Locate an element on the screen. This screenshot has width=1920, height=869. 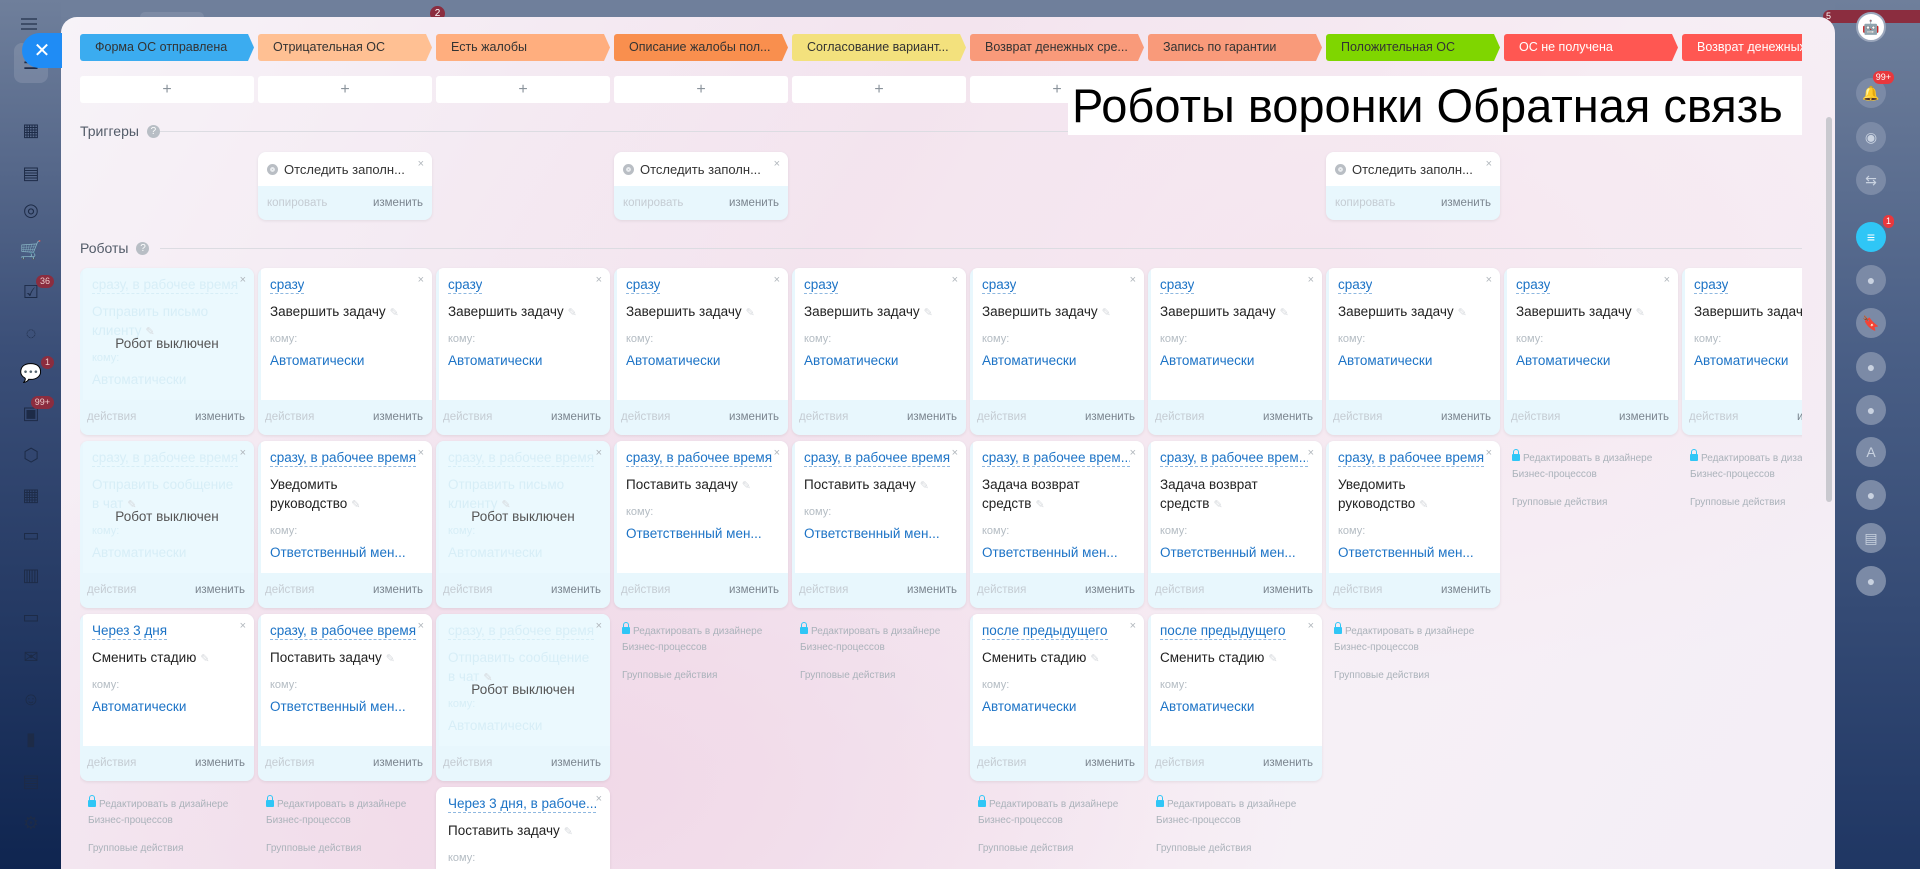
stage-6: Запись по гарантии is located at coordinates (1235, 47).